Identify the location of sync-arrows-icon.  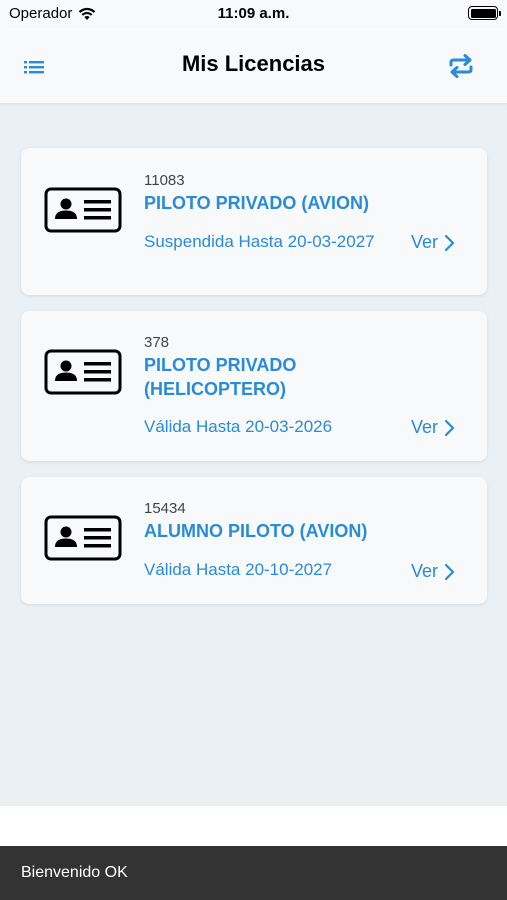
(461, 66).